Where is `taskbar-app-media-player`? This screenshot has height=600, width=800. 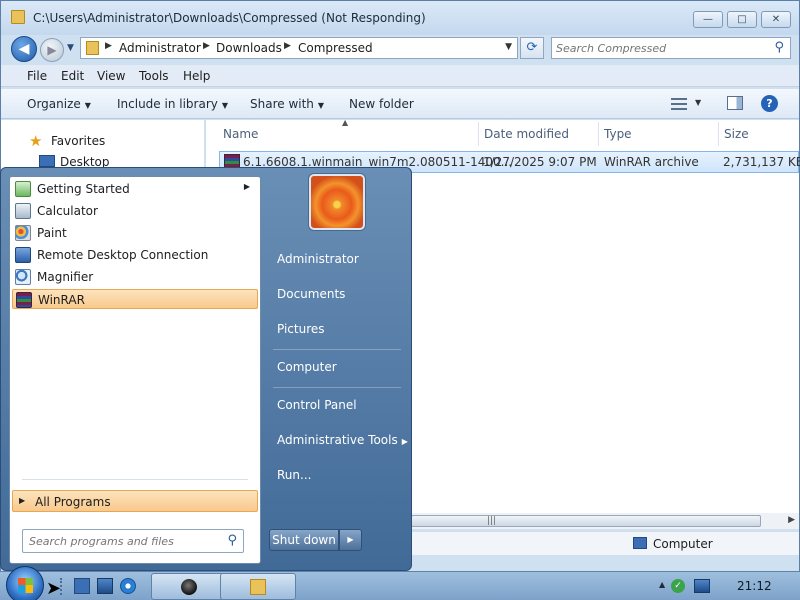
taskbar-app-media-player is located at coordinates (189, 586).